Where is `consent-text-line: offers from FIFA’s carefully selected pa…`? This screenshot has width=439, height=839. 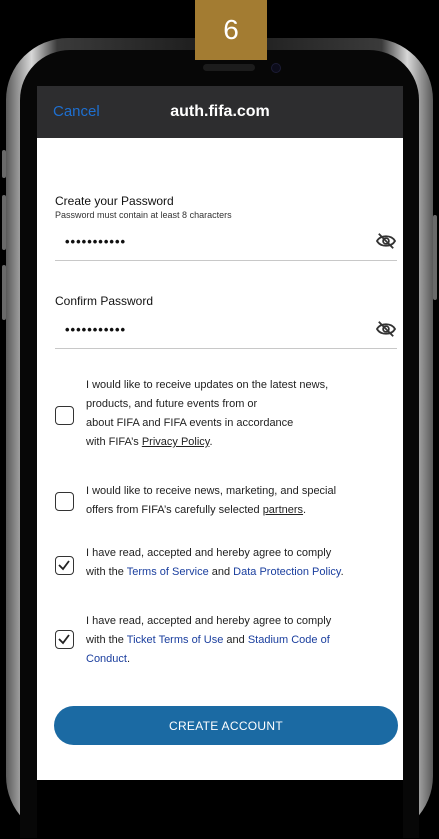 consent-text-line: offers from FIFA’s carefully selected pa… is located at coordinates (196, 510).